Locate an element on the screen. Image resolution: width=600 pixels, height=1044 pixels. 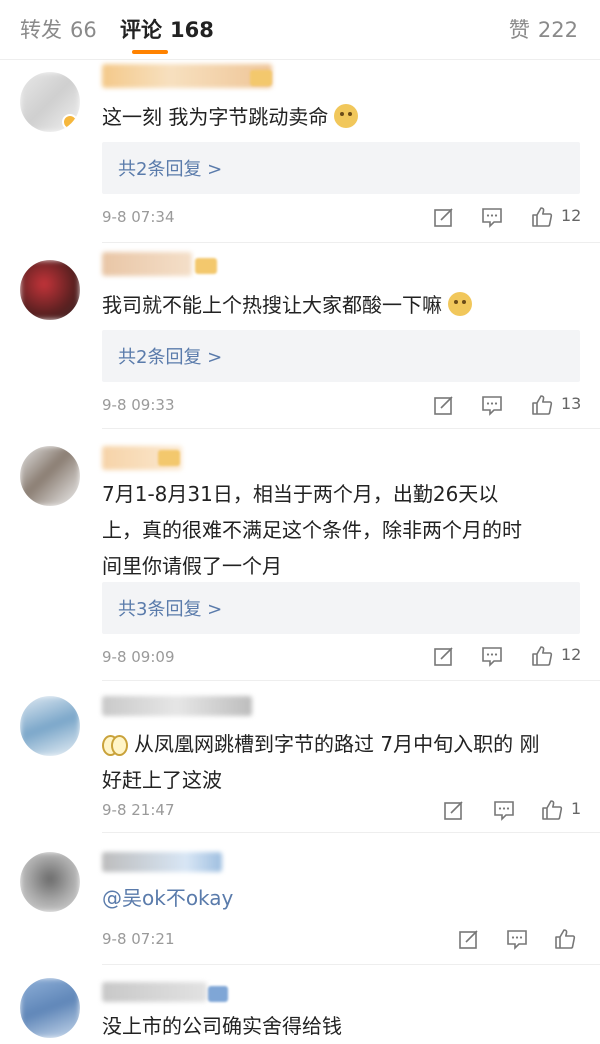
comment-text: 没上市的公司确实舍得给钱 is located at coordinates (222, 1026).